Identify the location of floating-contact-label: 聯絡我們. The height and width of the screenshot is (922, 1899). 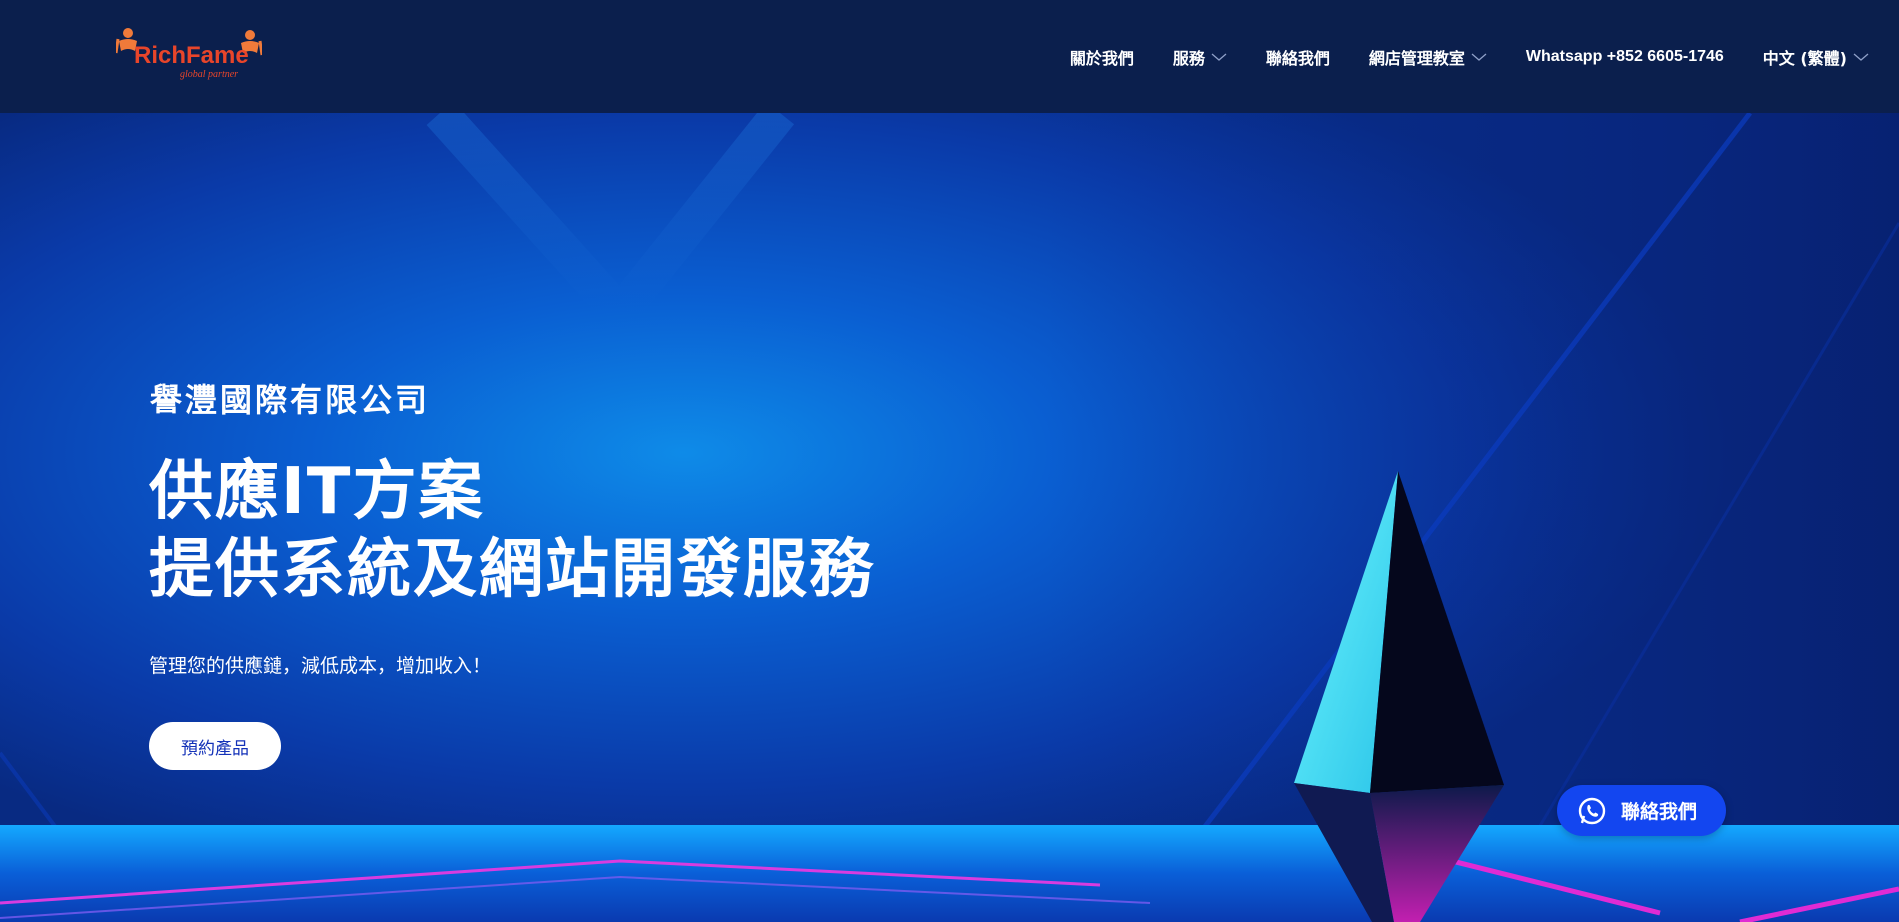
(1659, 812).